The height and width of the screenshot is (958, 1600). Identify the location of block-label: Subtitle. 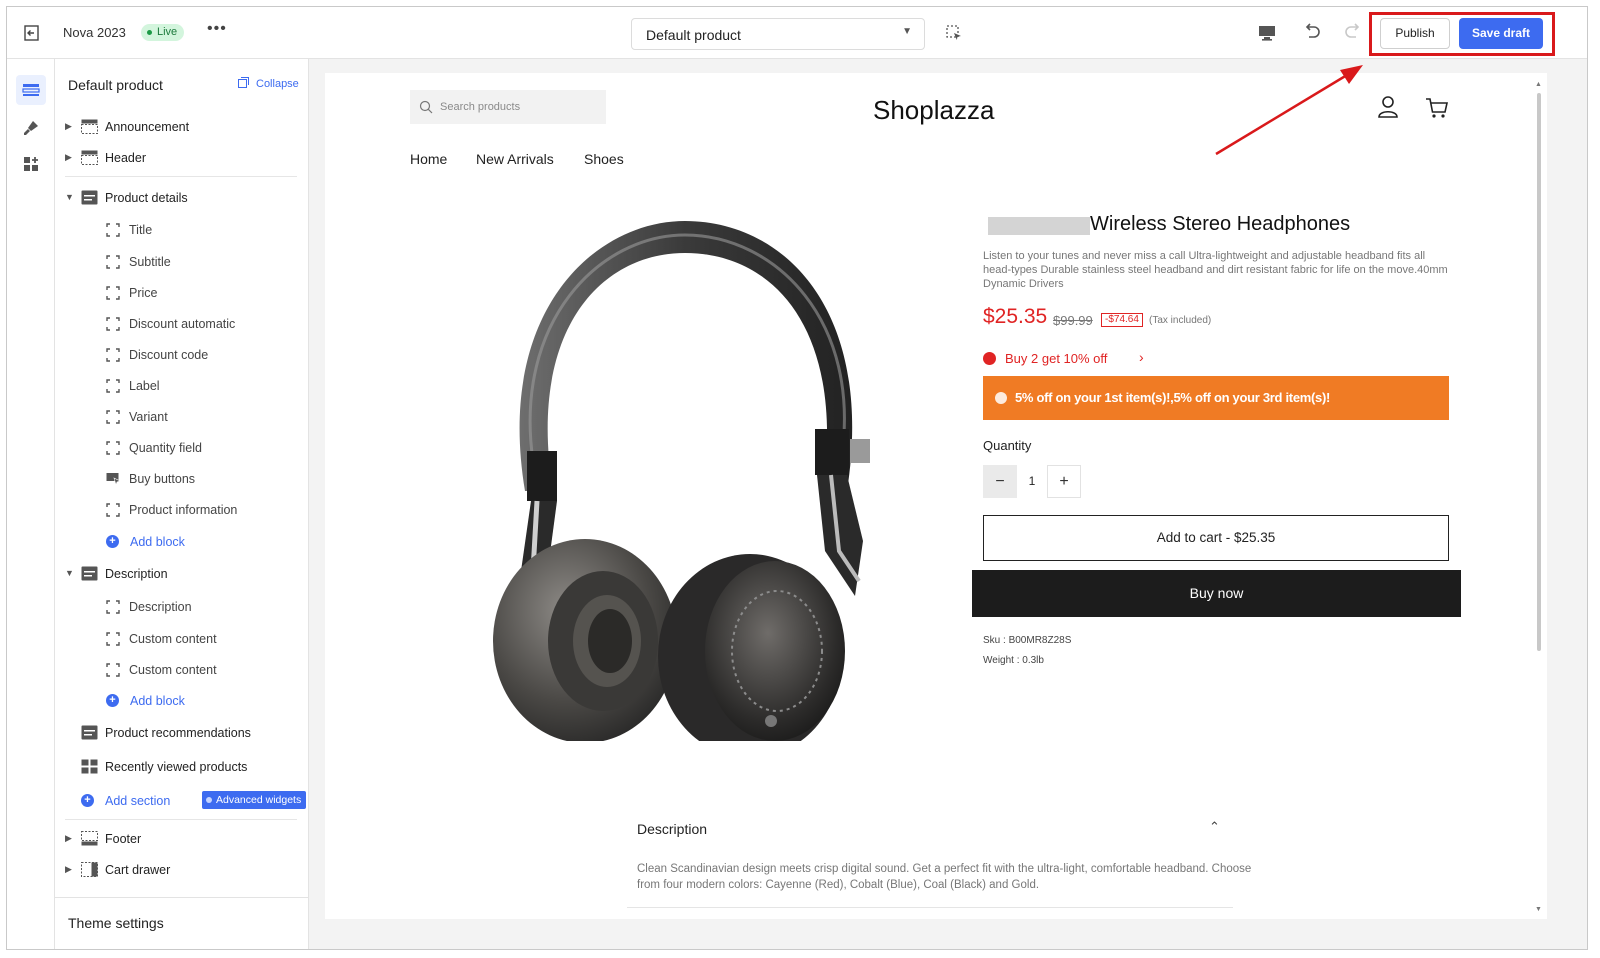
(150, 262).